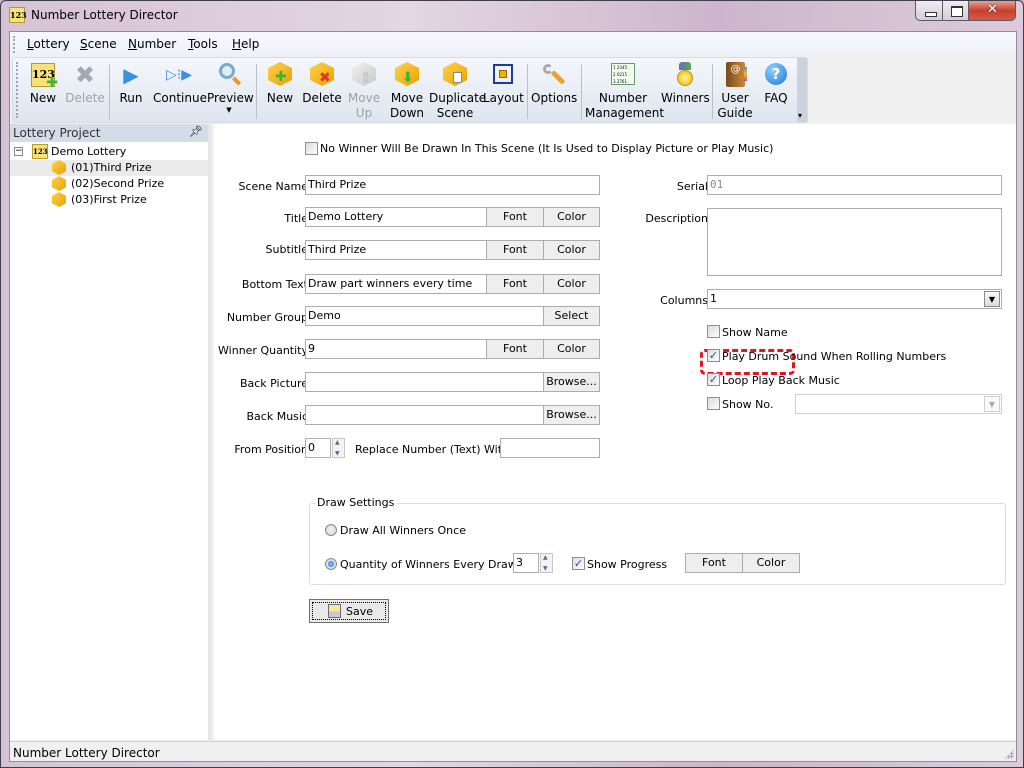 Image resolution: width=1024 pixels, height=768 pixels. Describe the element at coordinates (57, 133) in the screenshot. I see `panel-title: Lottery Project` at that location.